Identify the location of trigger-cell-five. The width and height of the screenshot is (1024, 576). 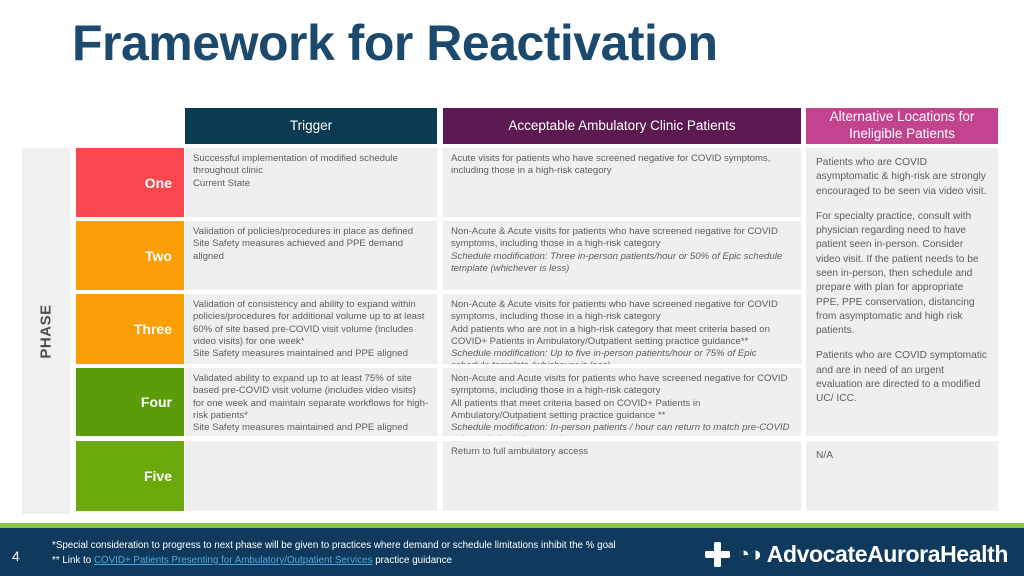
(311, 476).